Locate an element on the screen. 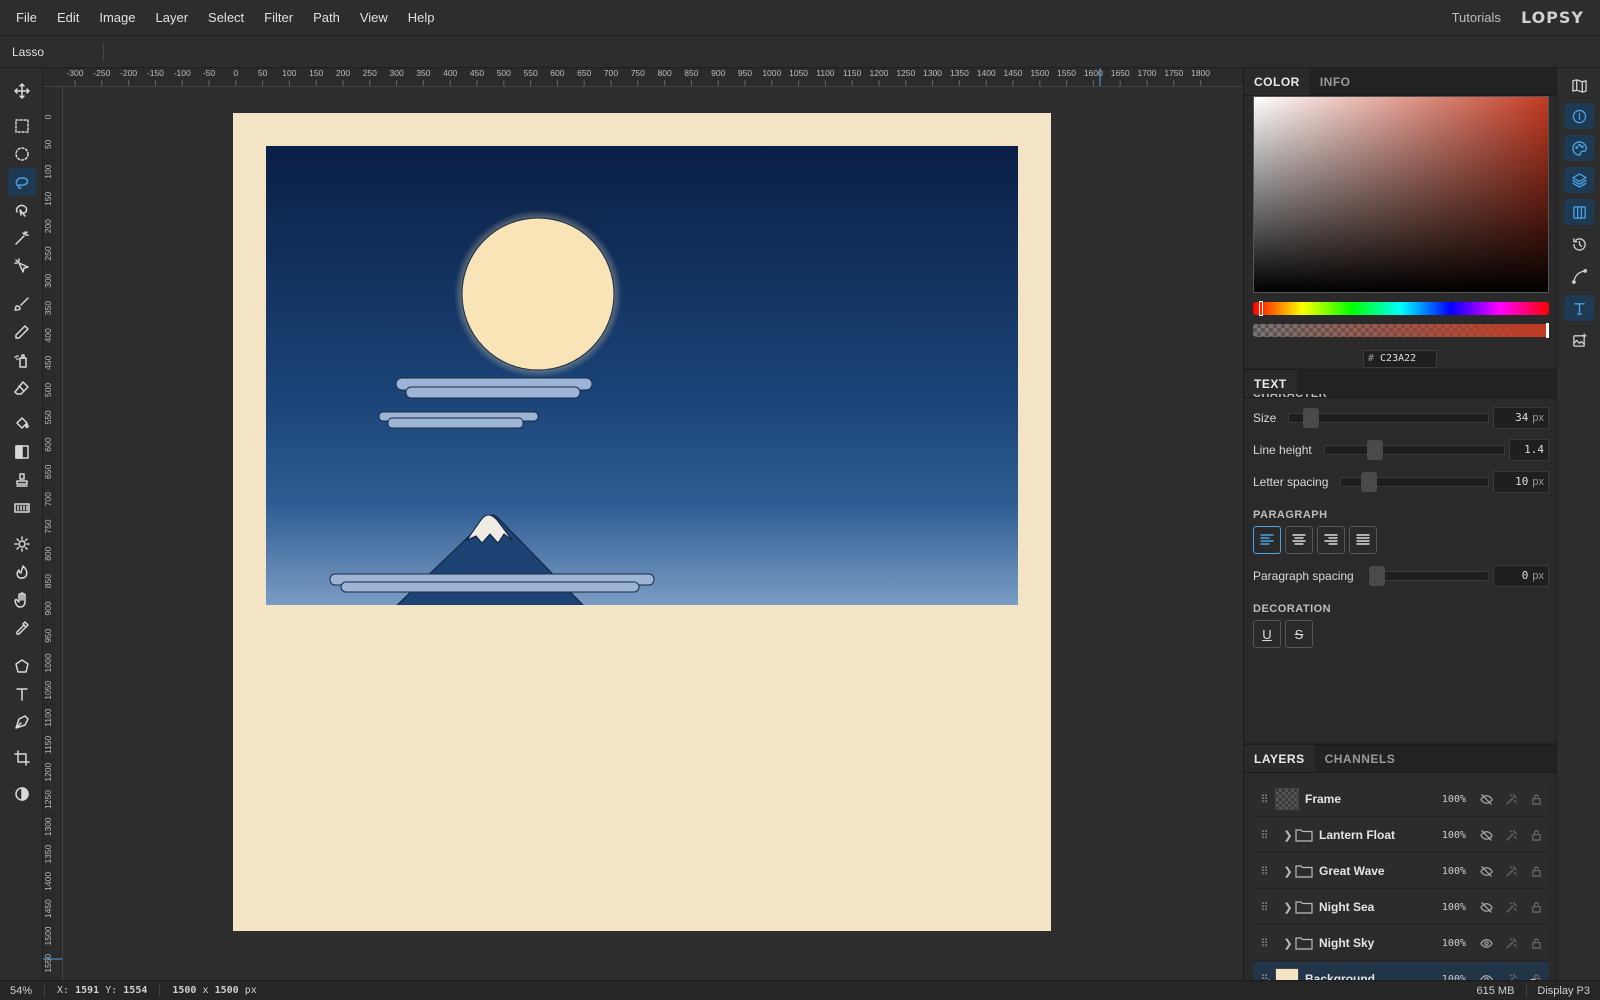 Image resolution: width=1600 pixels, height=1000 pixels. underline-button: U is located at coordinates (1267, 634).